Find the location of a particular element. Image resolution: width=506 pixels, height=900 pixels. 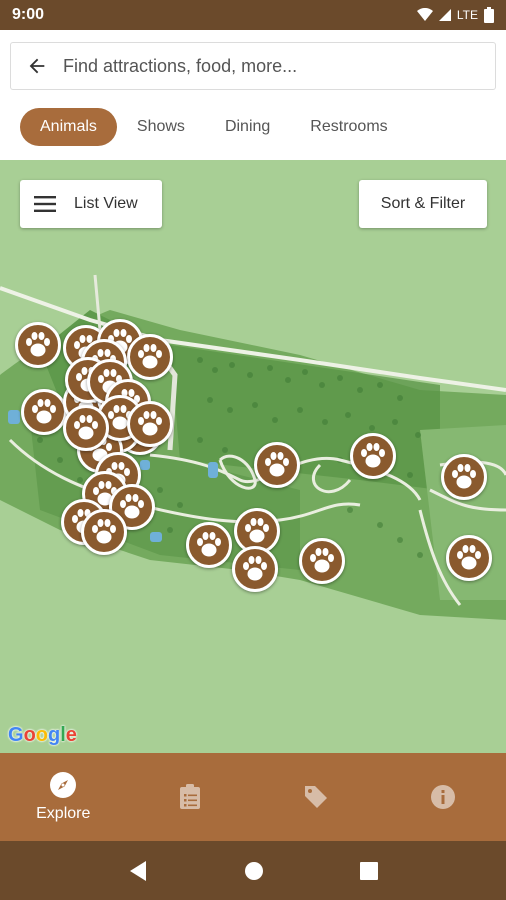

system-nav-bar is located at coordinates (253, 870).